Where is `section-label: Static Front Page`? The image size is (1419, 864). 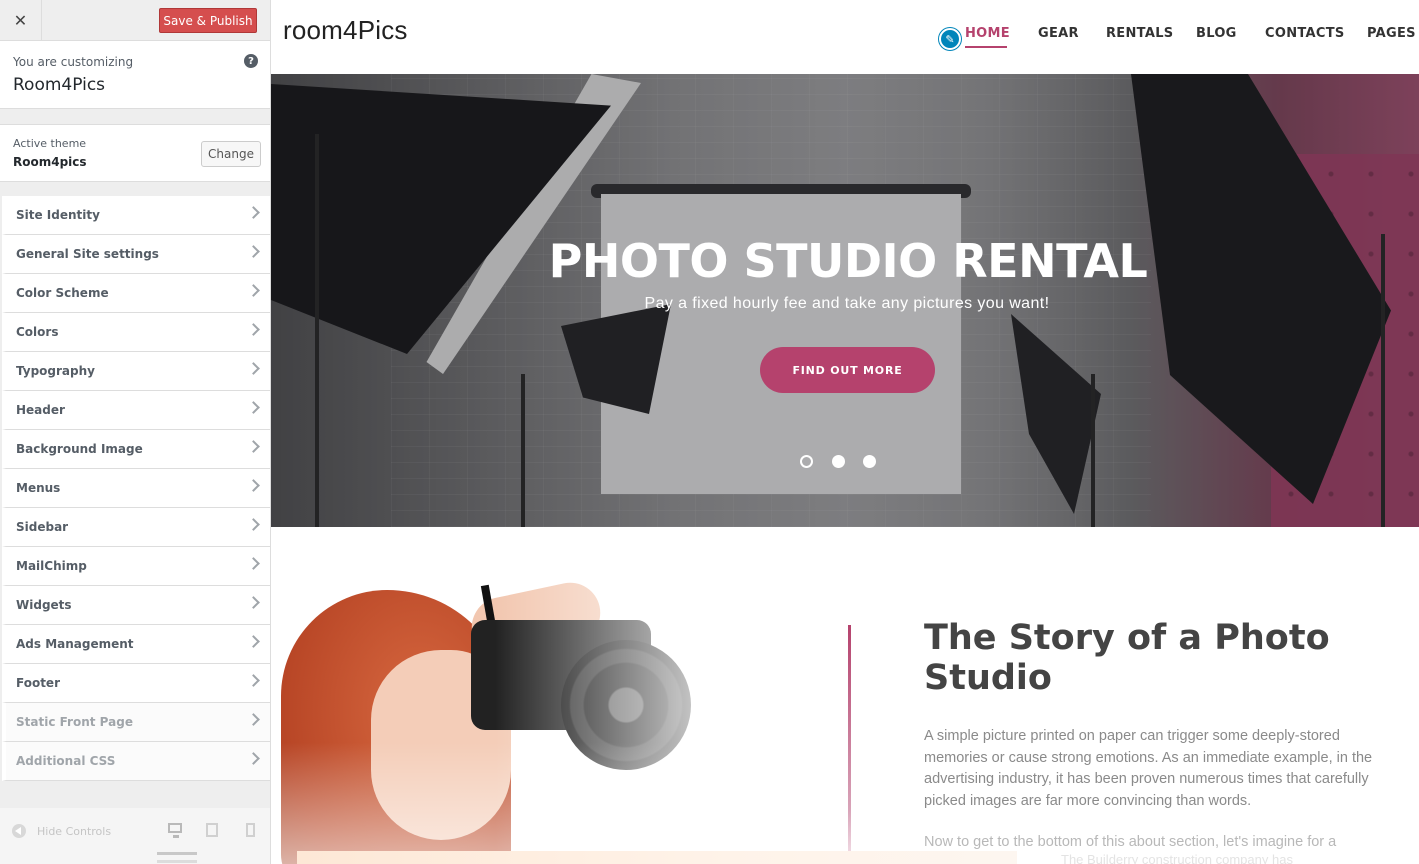 section-label: Static Front Page is located at coordinates (74, 722).